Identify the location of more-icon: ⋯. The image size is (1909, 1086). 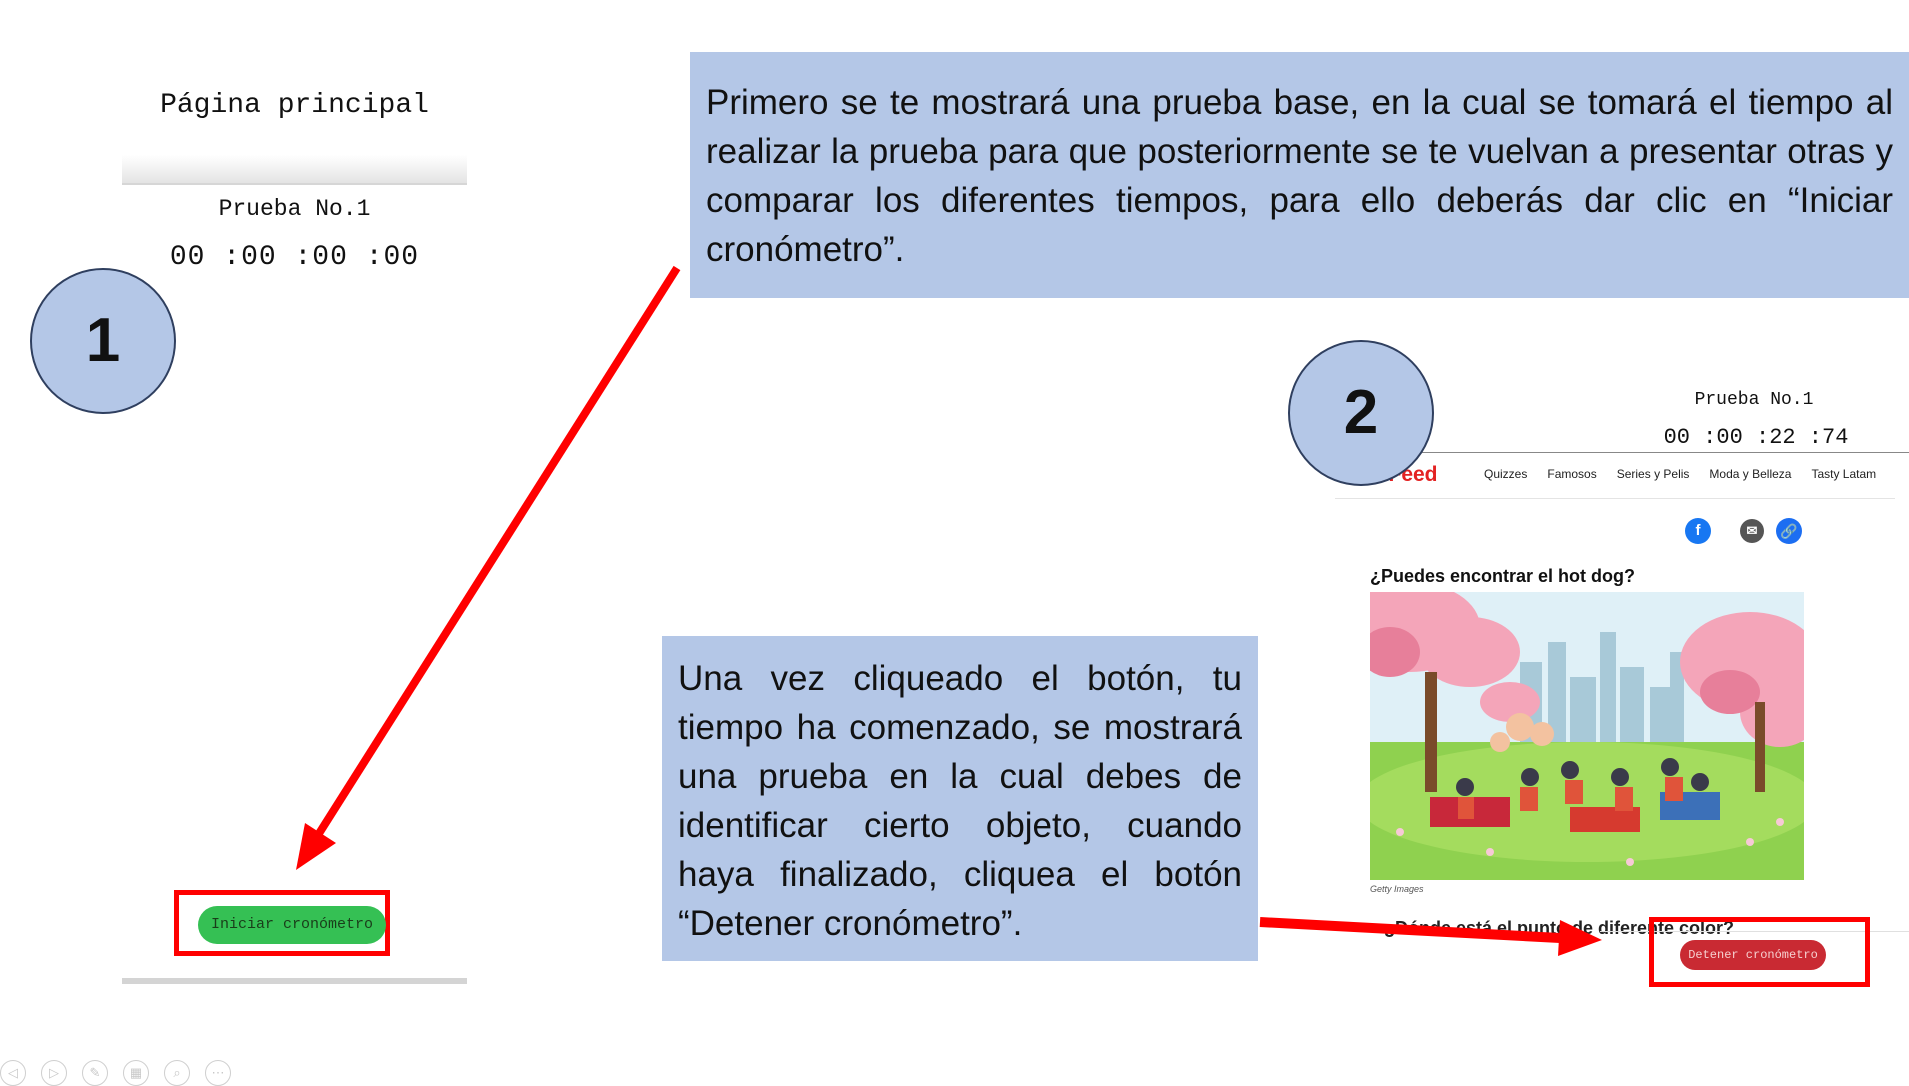
(218, 1073).